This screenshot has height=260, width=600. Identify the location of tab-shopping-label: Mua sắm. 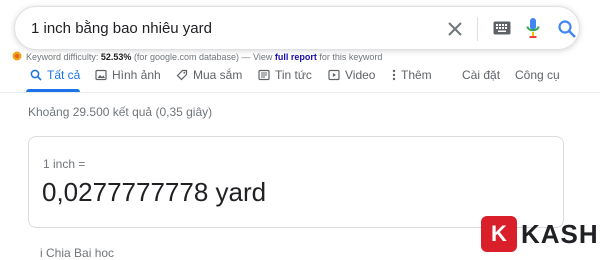
(218, 75).